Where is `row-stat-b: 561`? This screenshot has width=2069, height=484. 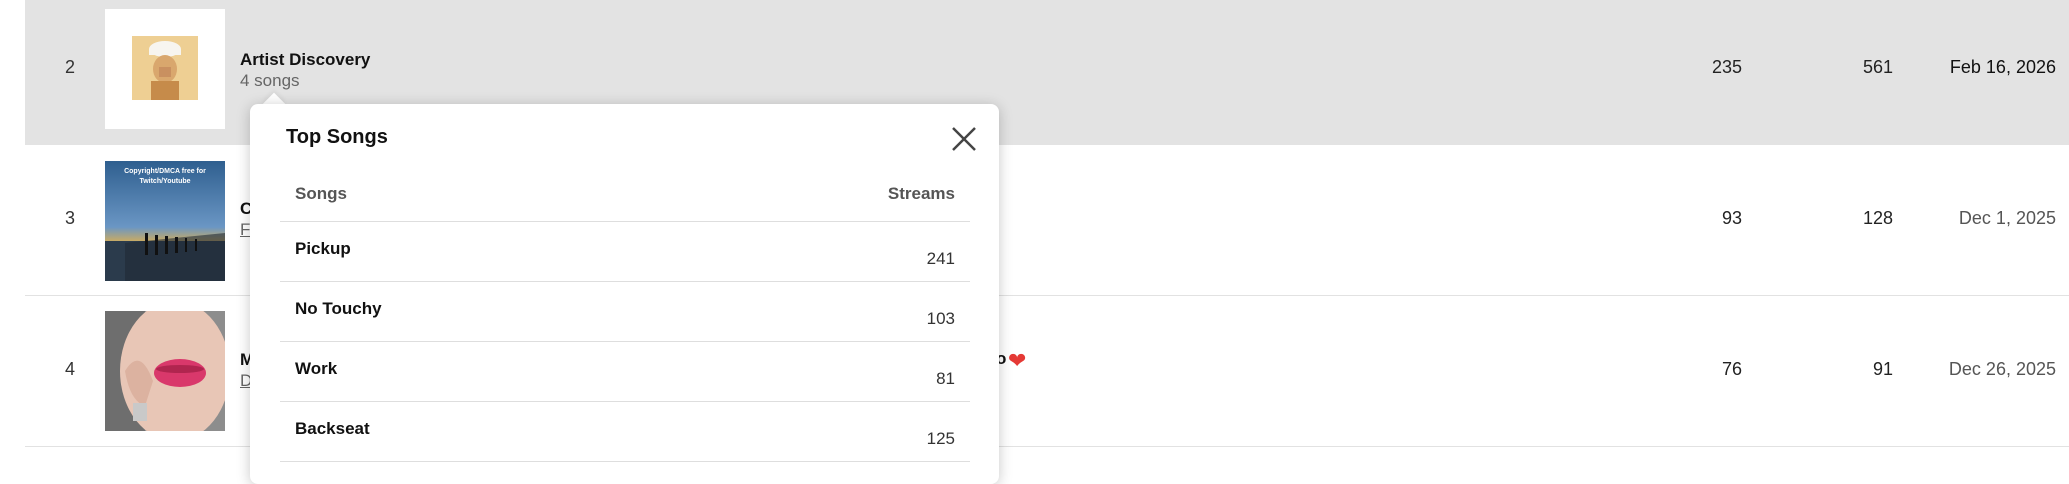
row-stat-b: 561 is located at coordinates (1877, 67).